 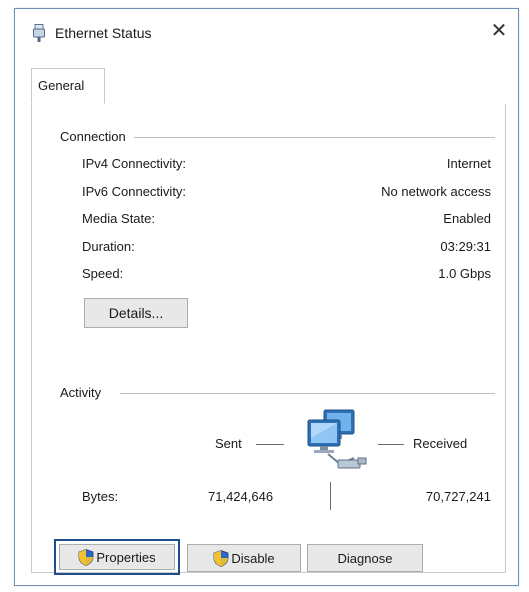 I want to click on bytes-divider, so click(x=330, y=496).